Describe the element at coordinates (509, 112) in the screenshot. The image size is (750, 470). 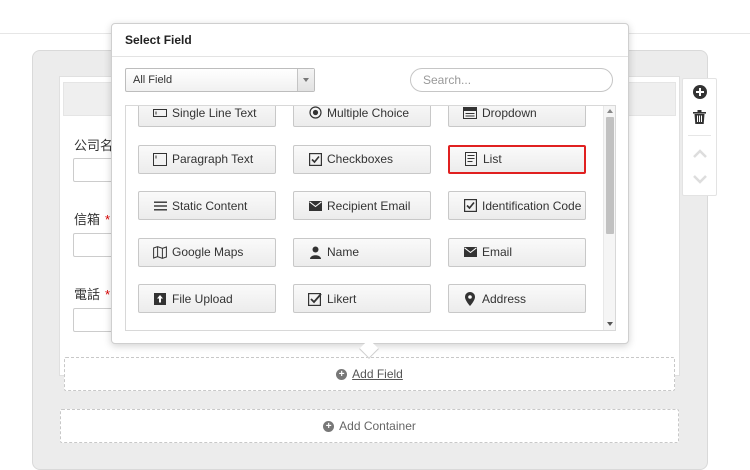
I see `field-type-label: Dropdown` at that location.